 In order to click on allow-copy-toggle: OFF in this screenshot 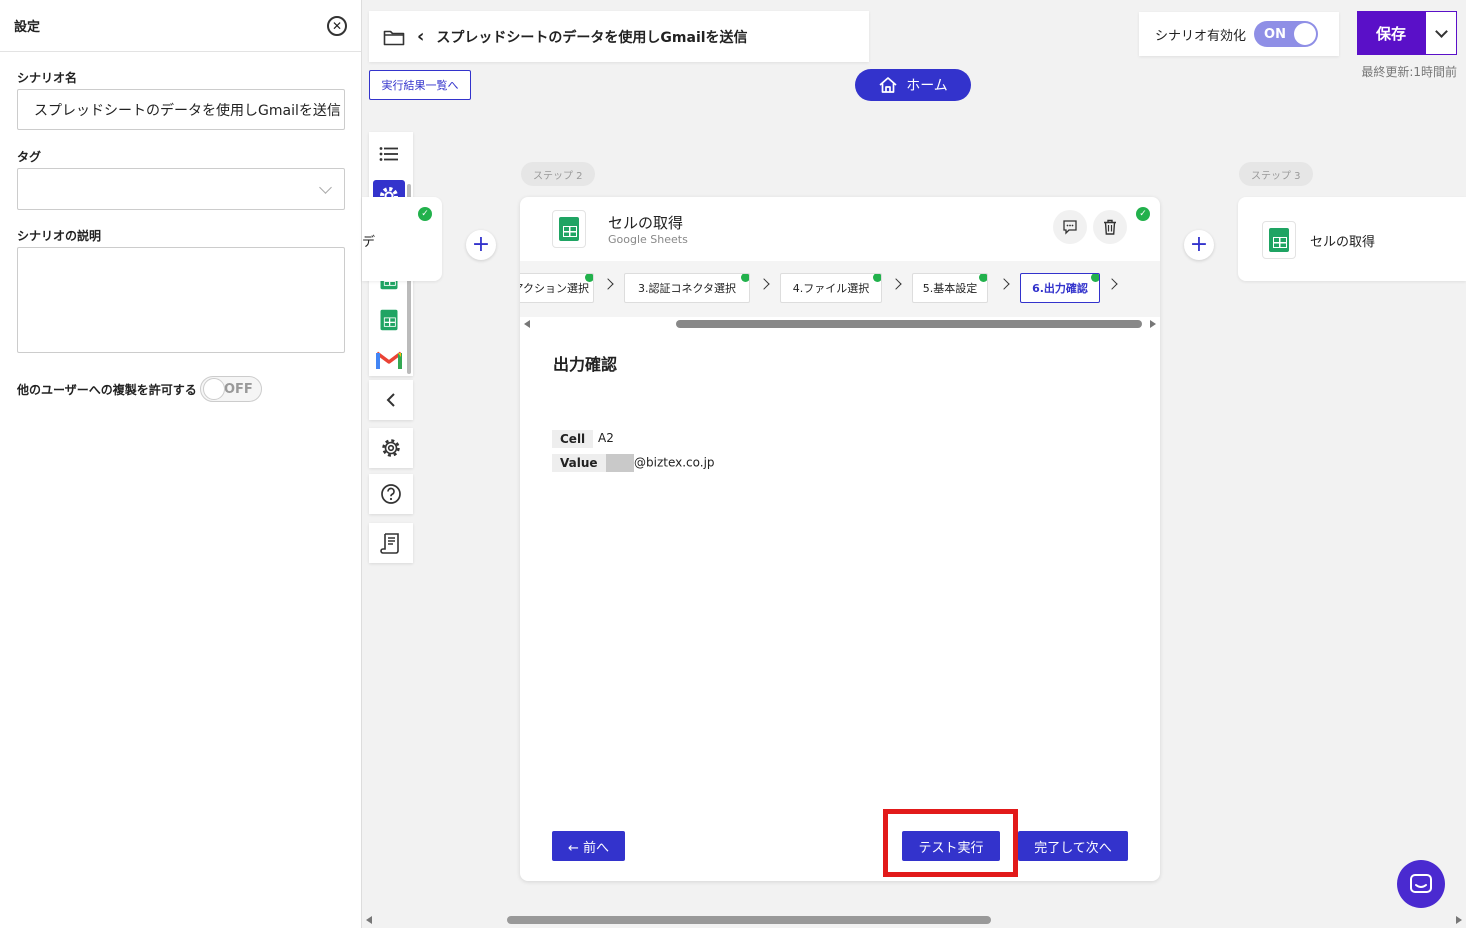, I will do `click(230, 389)`.